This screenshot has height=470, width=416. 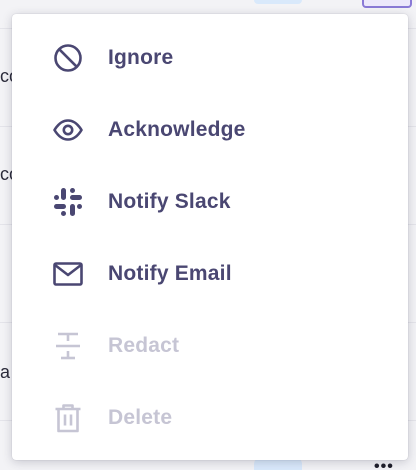 What do you see at coordinates (141, 57) in the screenshot?
I see `menu-item-label: Ignore` at bounding box center [141, 57].